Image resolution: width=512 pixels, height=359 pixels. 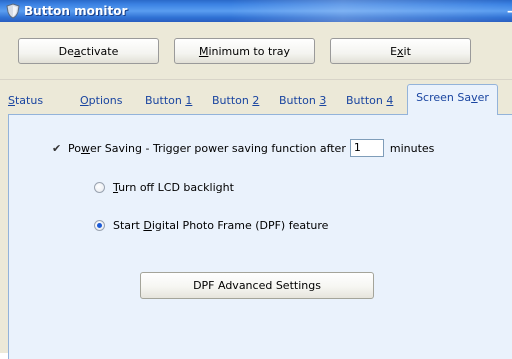 I want to click on dpf-advanced-settings-label: DPF Advanced Settings, so click(x=257, y=285).